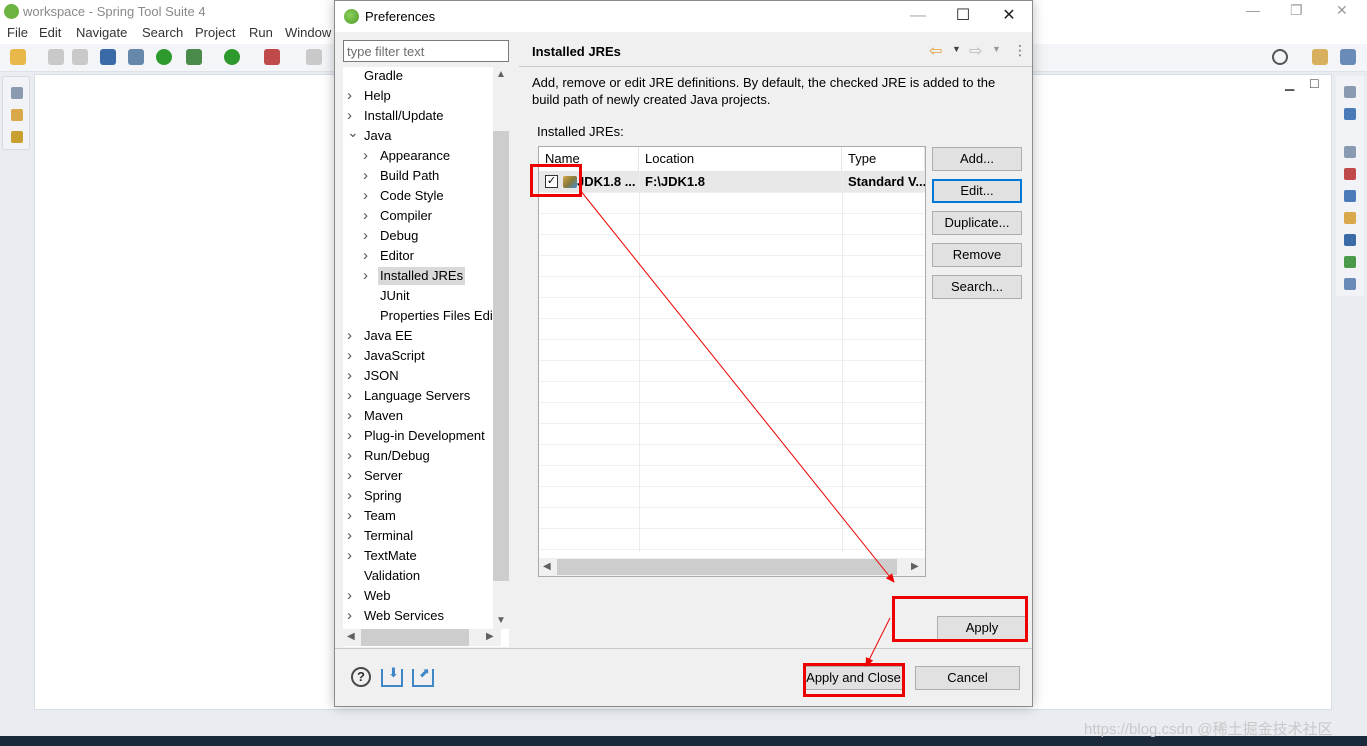 The image size is (1367, 746). Describe the element at coordinates (418, 197) in the screenshot. I see `tree-item: › Code Style` at that location.